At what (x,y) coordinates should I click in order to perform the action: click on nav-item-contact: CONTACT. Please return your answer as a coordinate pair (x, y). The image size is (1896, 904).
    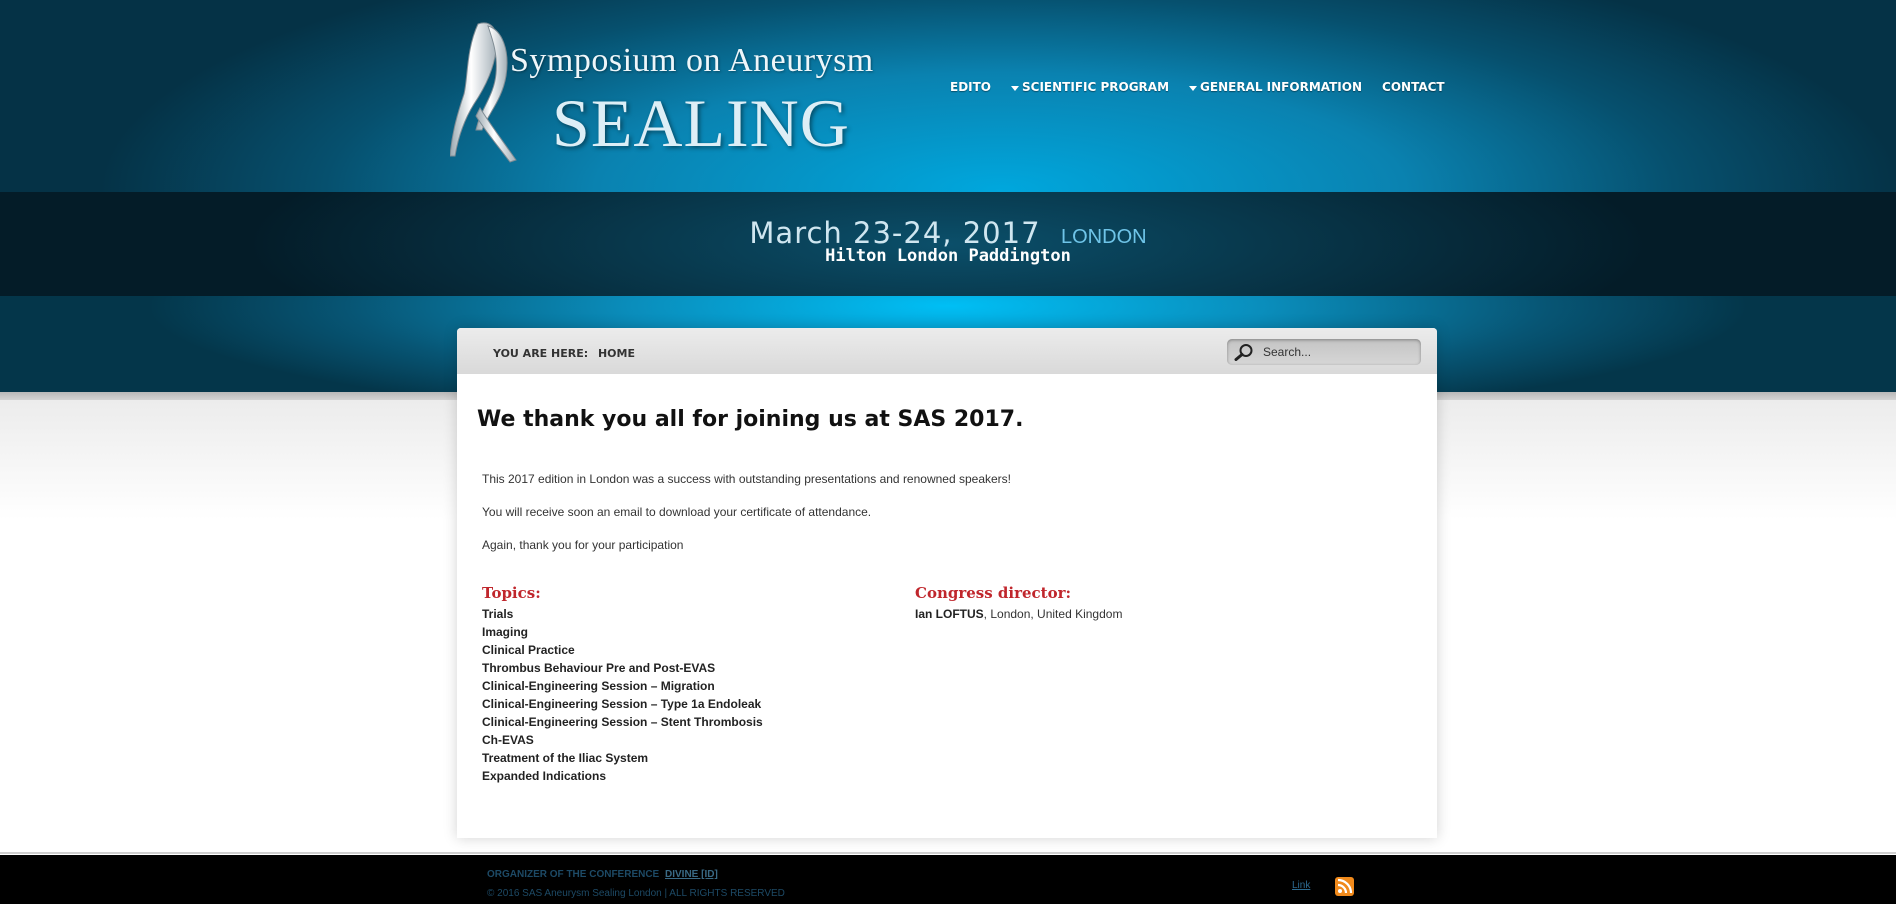
    Looking at the image, I should click on (1413, 87).